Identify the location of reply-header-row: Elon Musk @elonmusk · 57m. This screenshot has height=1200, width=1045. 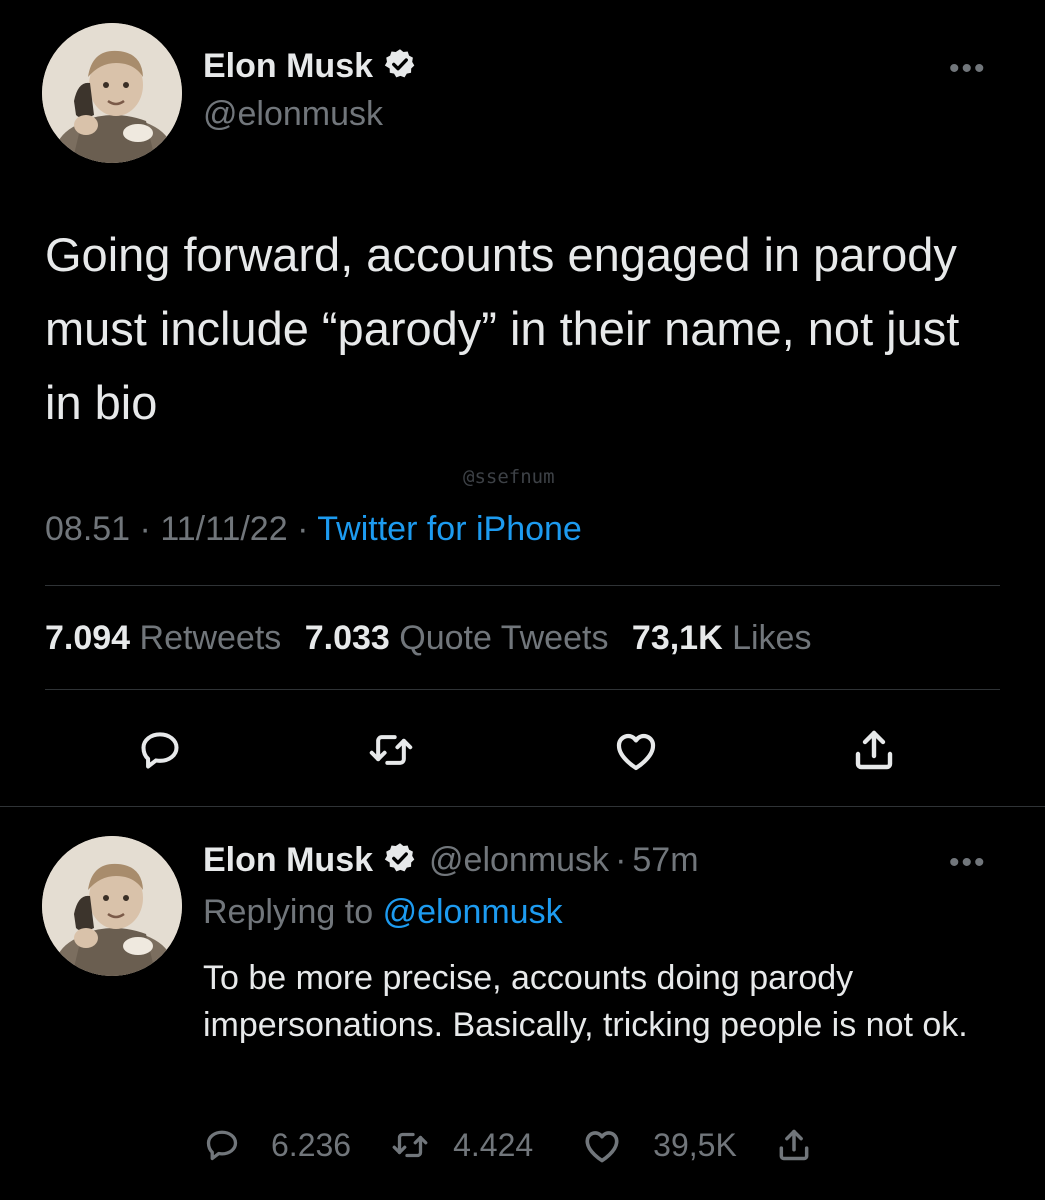
(451, 860).